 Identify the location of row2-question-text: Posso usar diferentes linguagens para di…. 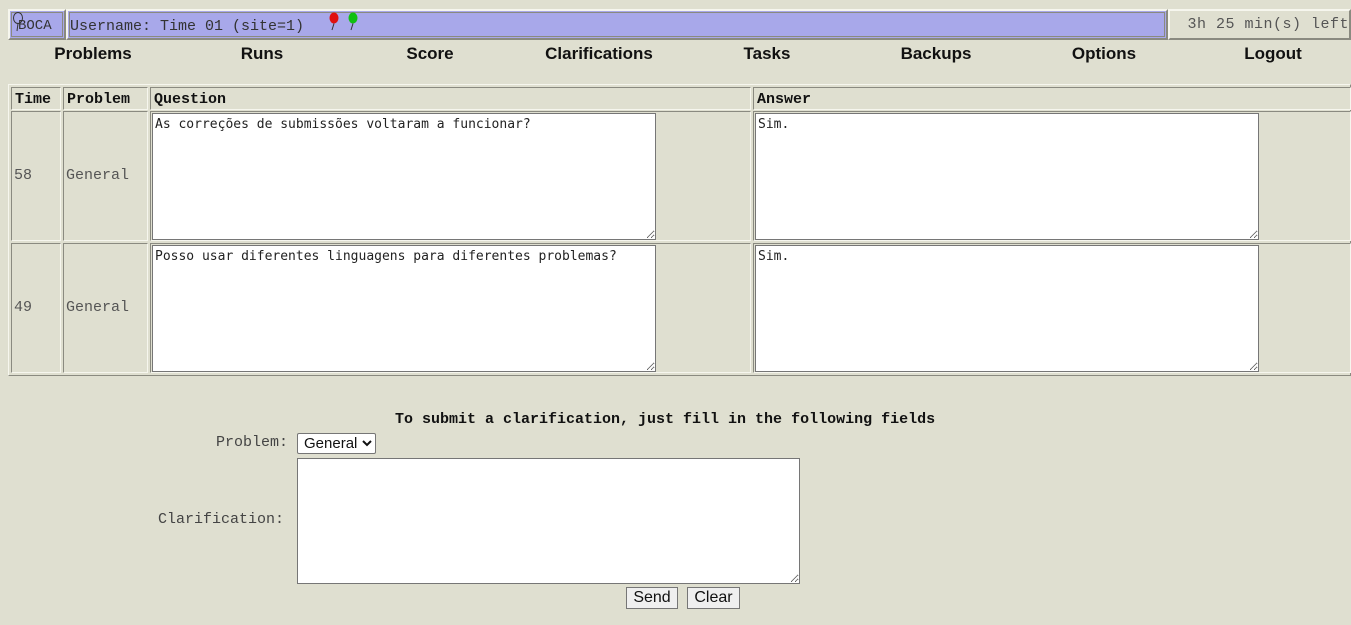
(404, 308).